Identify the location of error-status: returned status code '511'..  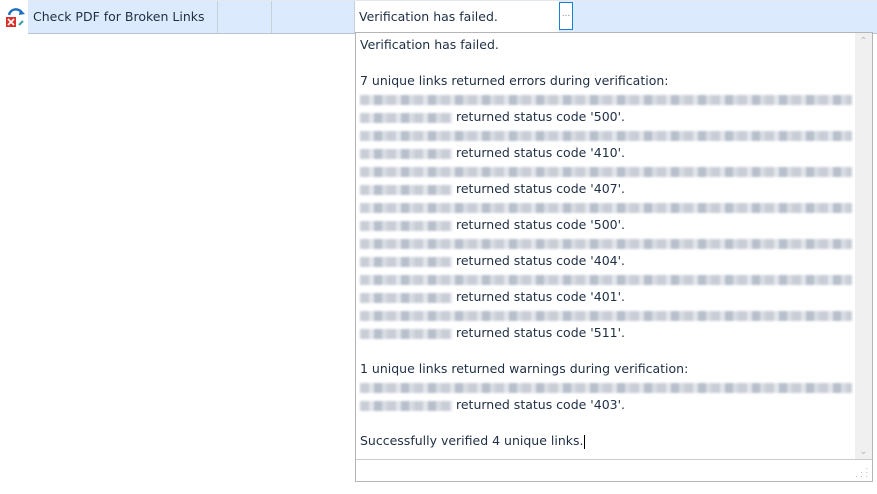
(540, 332).